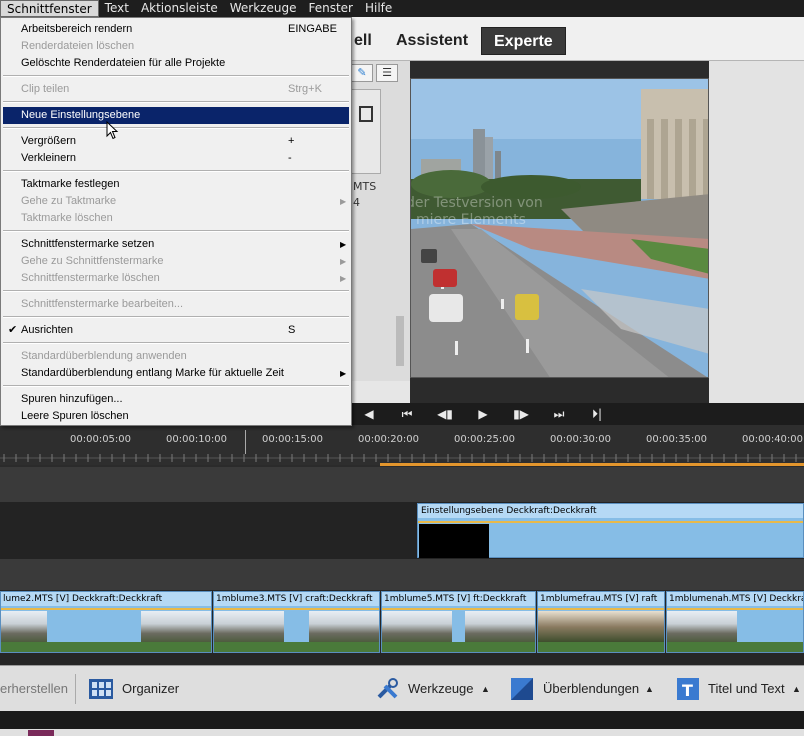 This screenshot has width=804, height=736. I want to click on titles-icon: T, so click(688, 689).